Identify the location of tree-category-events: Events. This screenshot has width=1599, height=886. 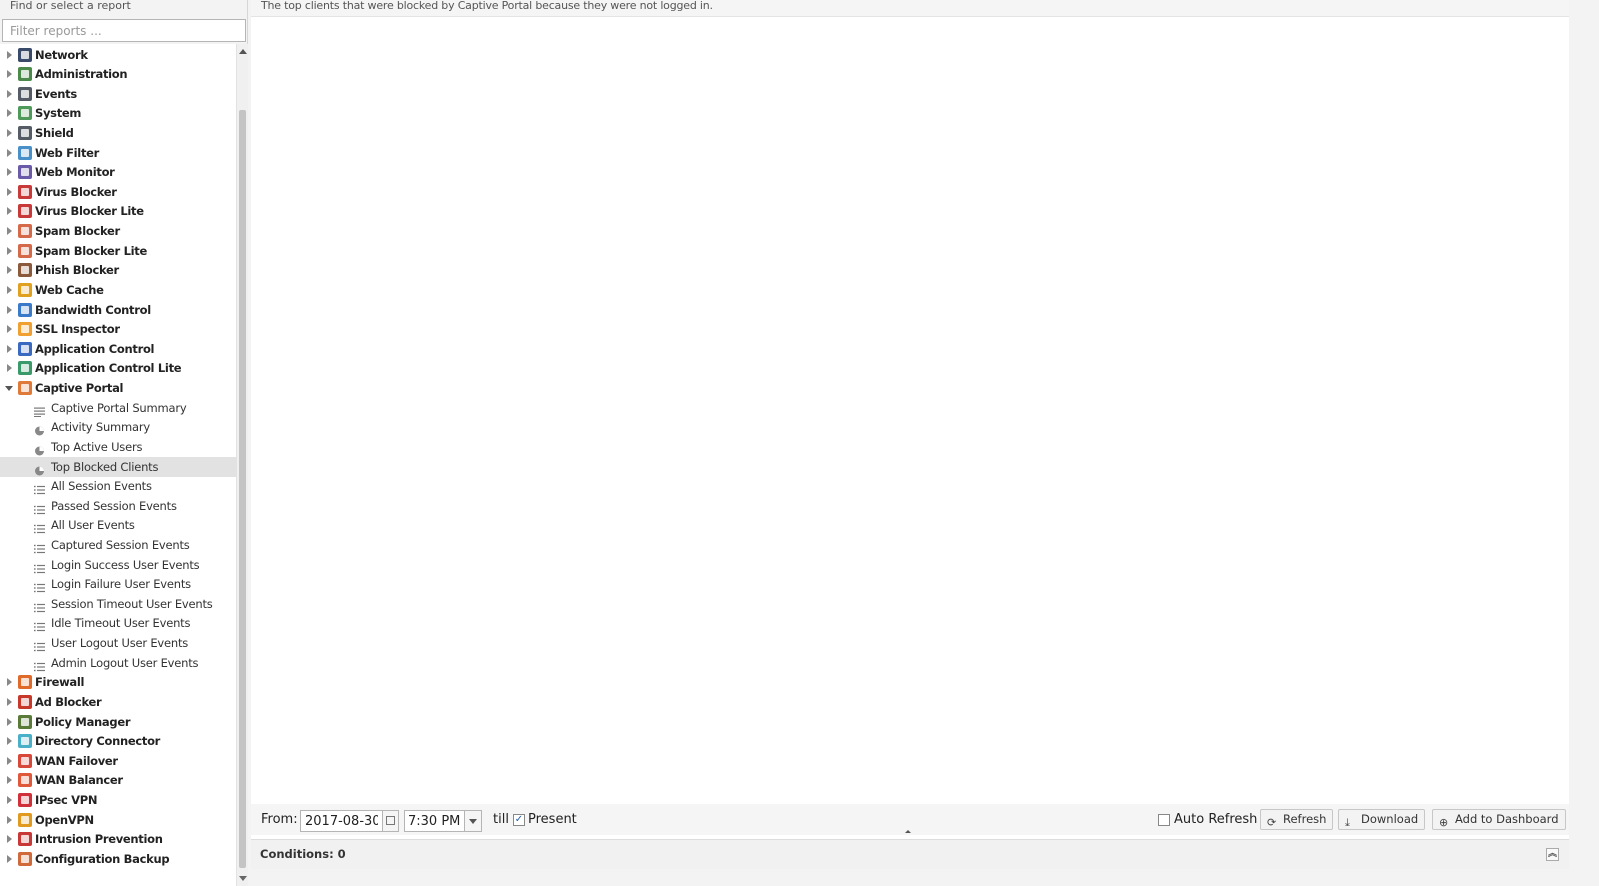
(118, 94).